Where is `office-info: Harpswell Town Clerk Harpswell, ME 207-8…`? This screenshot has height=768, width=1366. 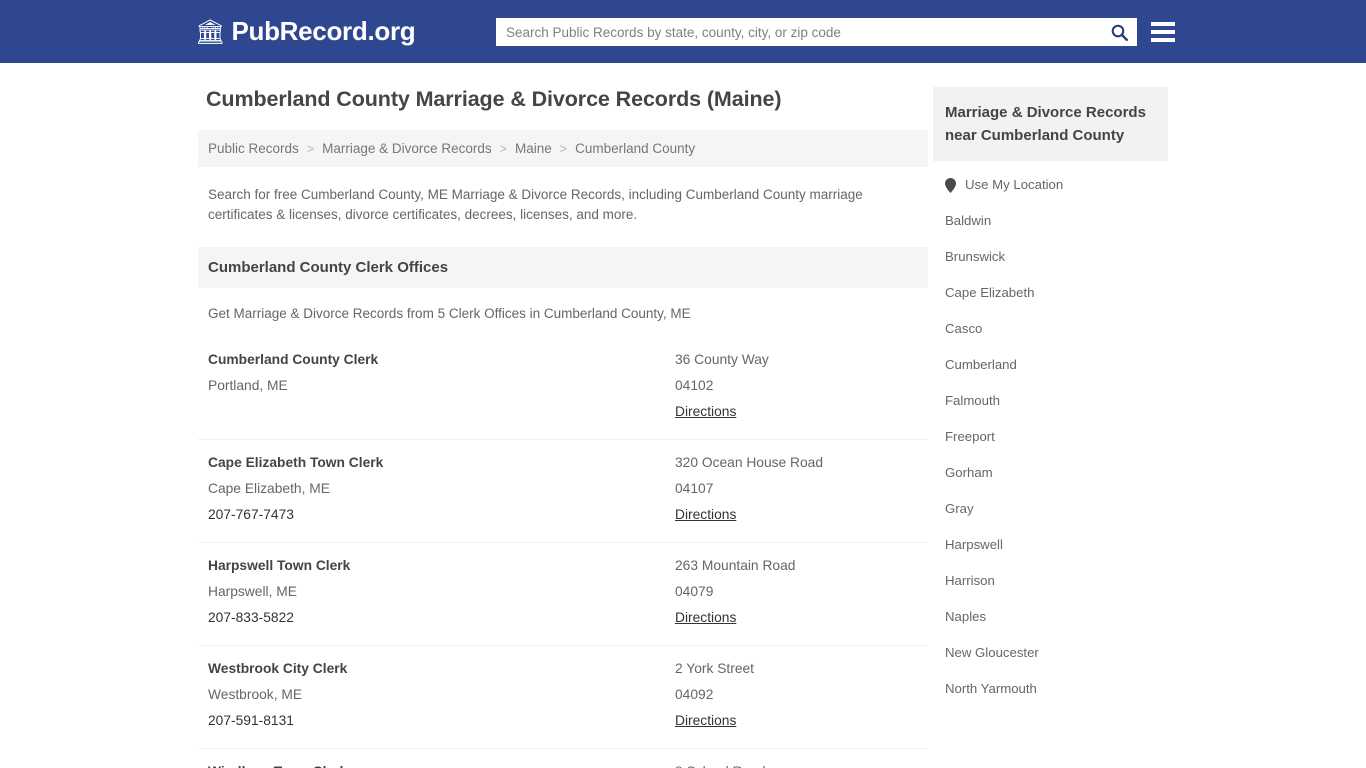
office-info: Harpswell Town Clerk Harpswell, ME 207-8… is located at coordinates (441, 592).